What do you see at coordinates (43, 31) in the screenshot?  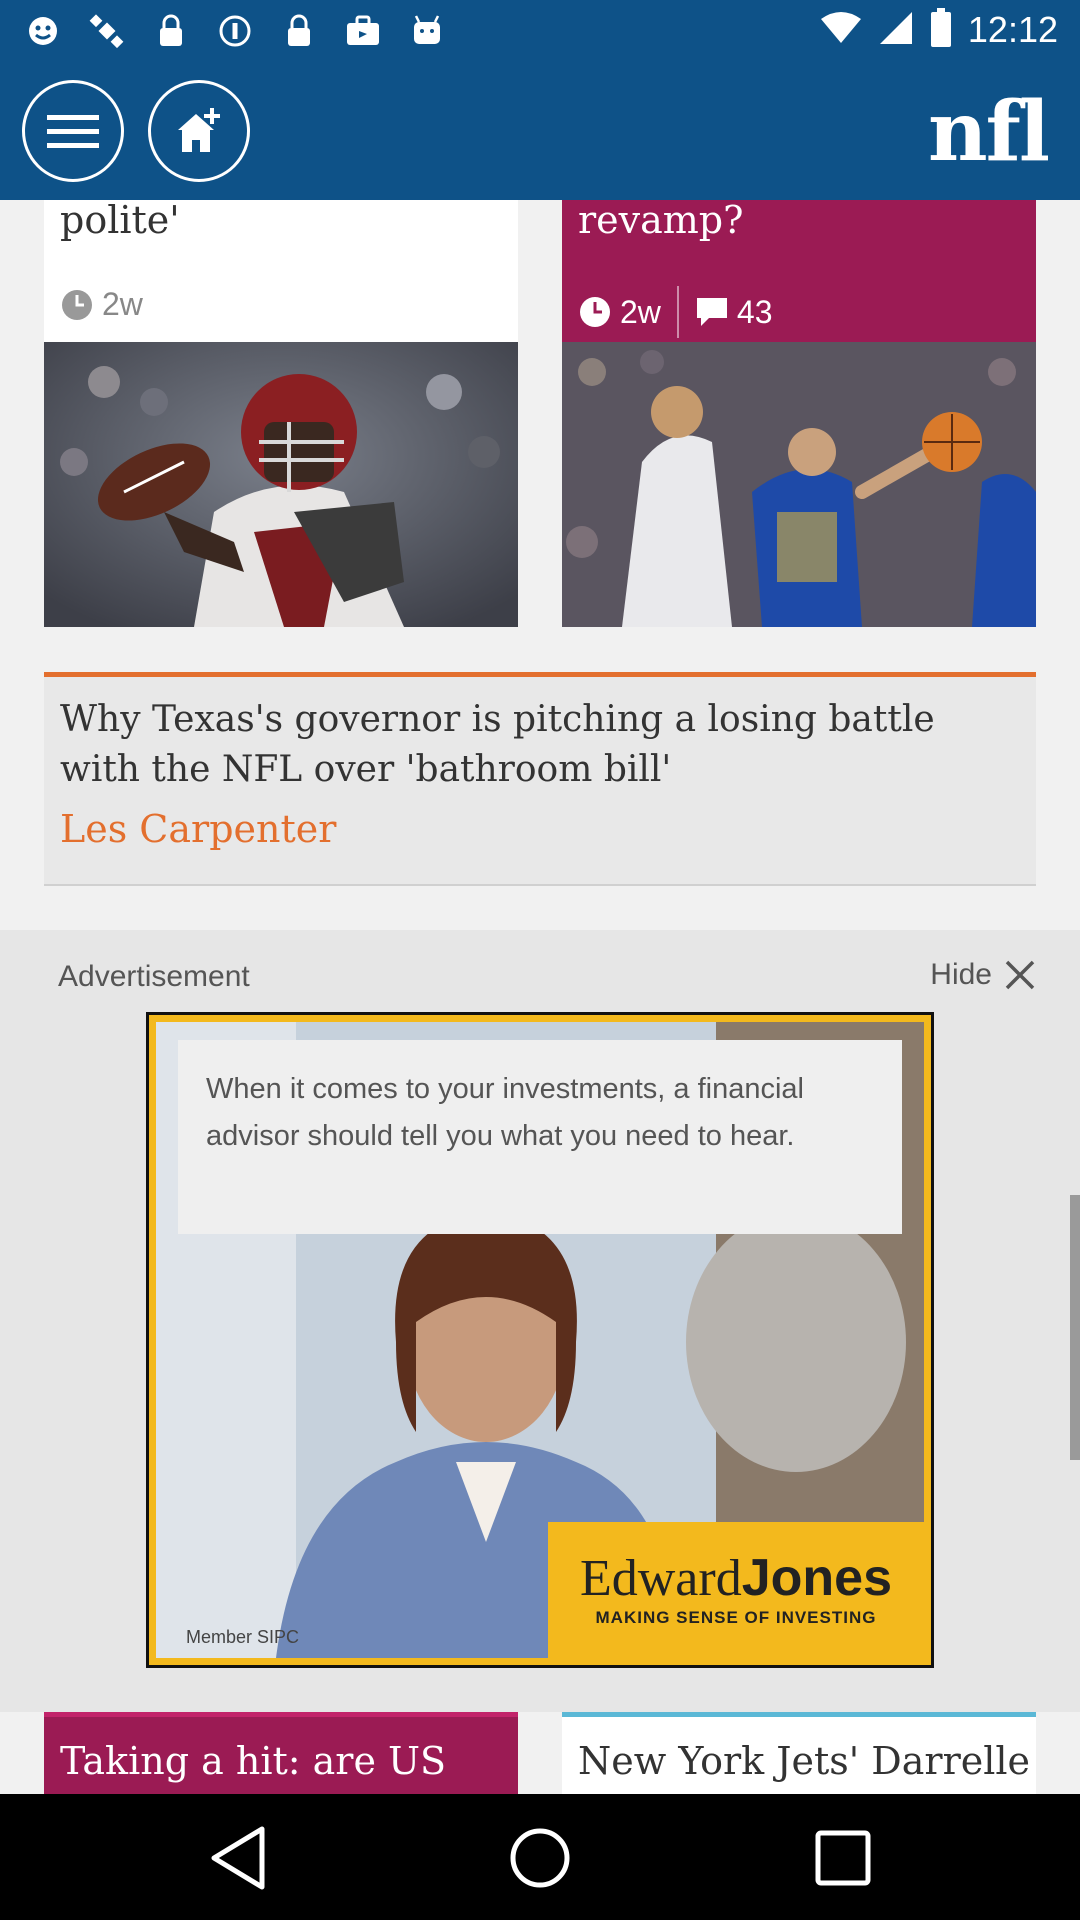 I see `emoji-icon` at bounding box center [43, 31].